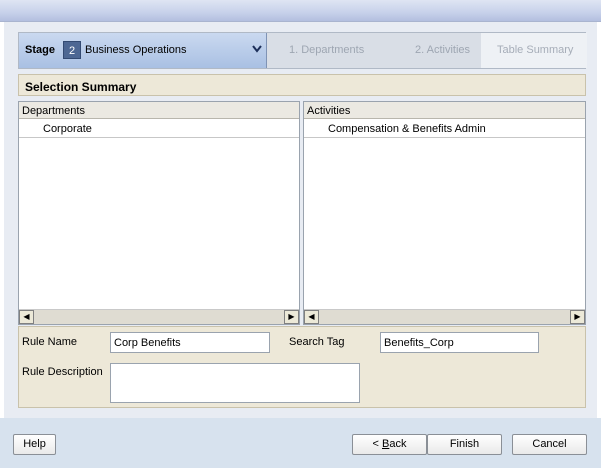 This screenshot has width=601, height=468. Describe the element at coordinates (535, 50) in the screenshot. I see `step-table-summary: Table Summary` at that location.